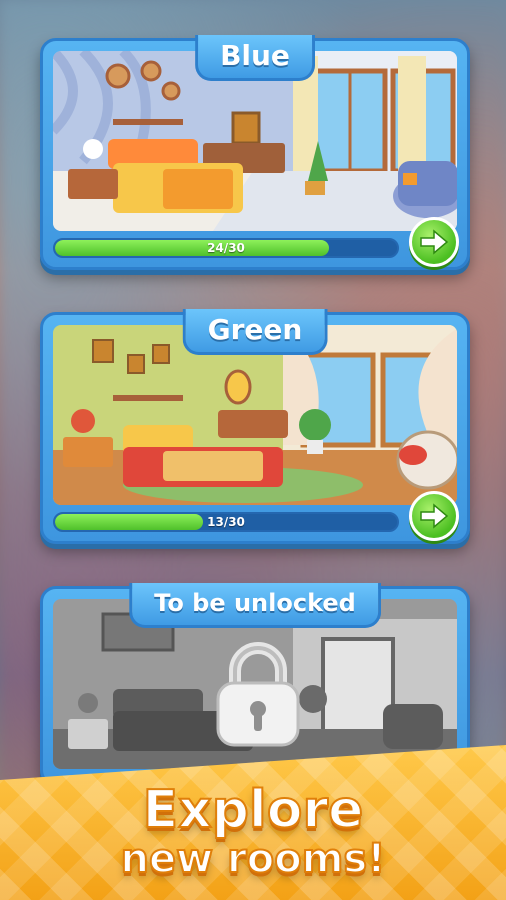 The image size is (506, 900). I want to click on promo-line-2: new rooms!, so click(253, 859).